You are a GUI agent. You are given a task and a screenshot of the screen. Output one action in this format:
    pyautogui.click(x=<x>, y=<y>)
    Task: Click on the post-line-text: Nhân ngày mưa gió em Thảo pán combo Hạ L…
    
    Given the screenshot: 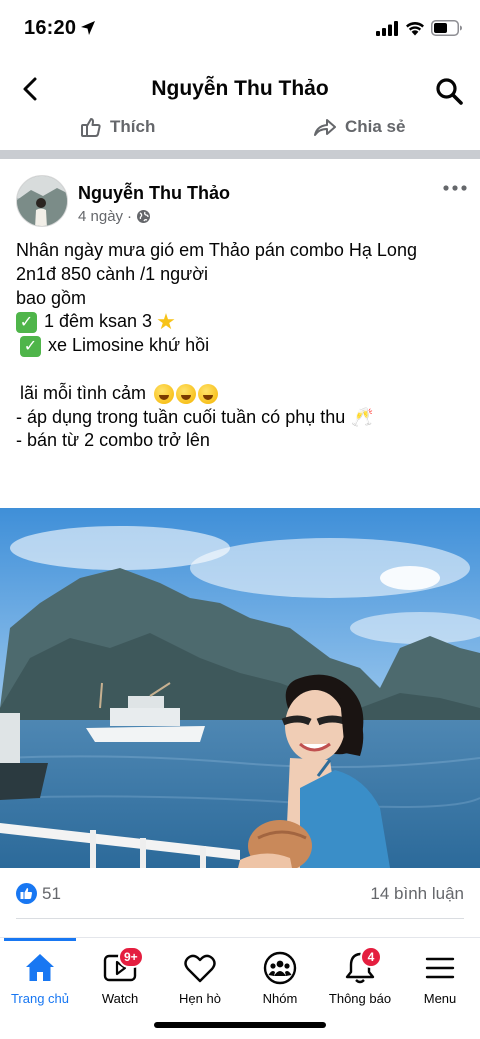 What is the action you would take?
    pyautogui.click(x=216, y=250)
    